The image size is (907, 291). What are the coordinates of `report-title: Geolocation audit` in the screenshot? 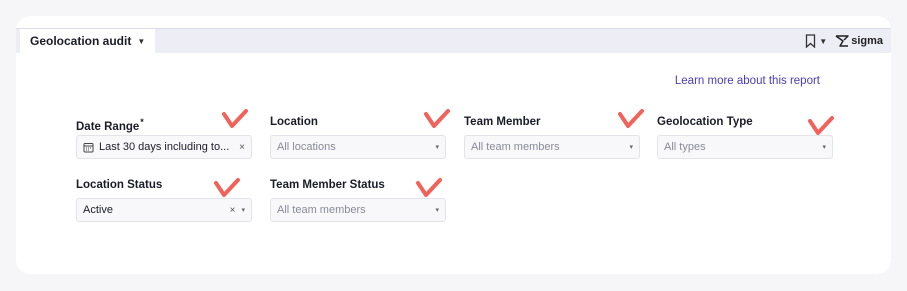 It's located at (81, 41).